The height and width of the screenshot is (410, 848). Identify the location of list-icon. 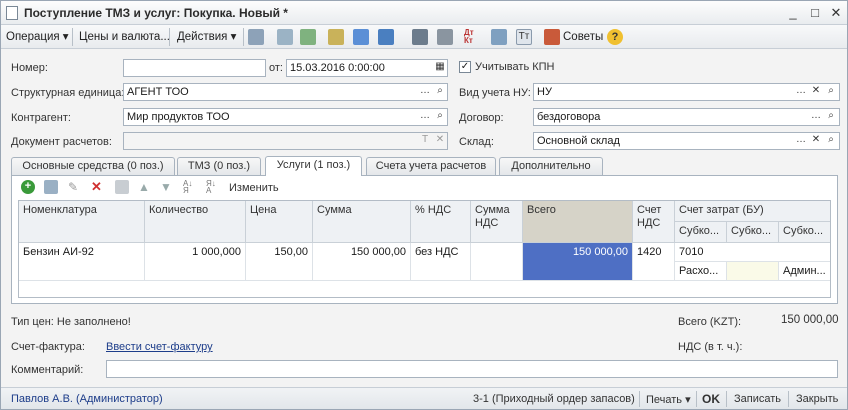
(420, 37).